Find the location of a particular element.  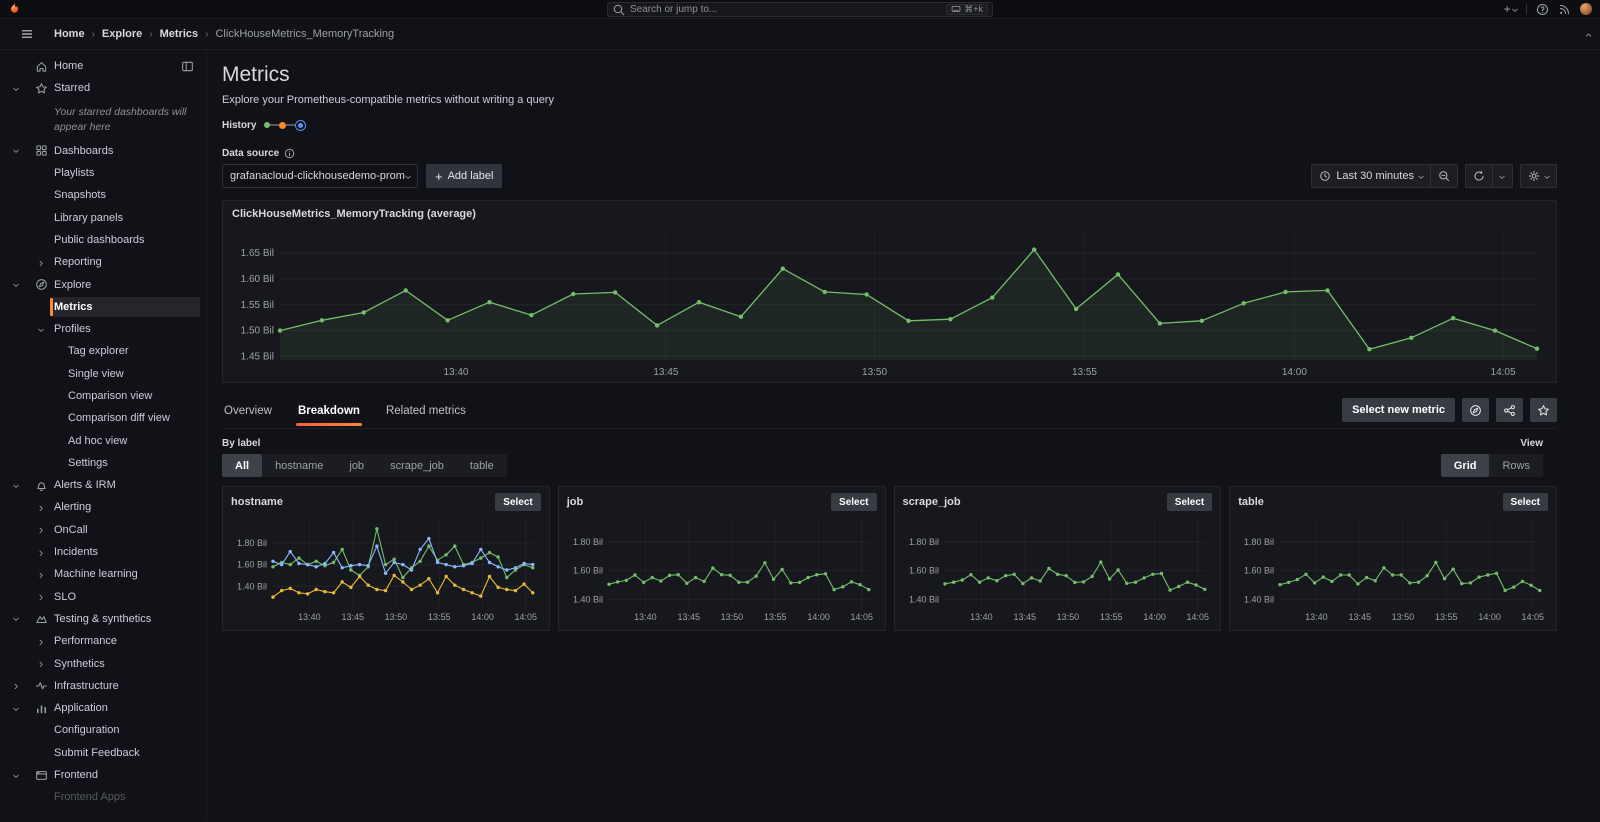

breadcrumb-item-home: Home is located at coordinates (69, 34).